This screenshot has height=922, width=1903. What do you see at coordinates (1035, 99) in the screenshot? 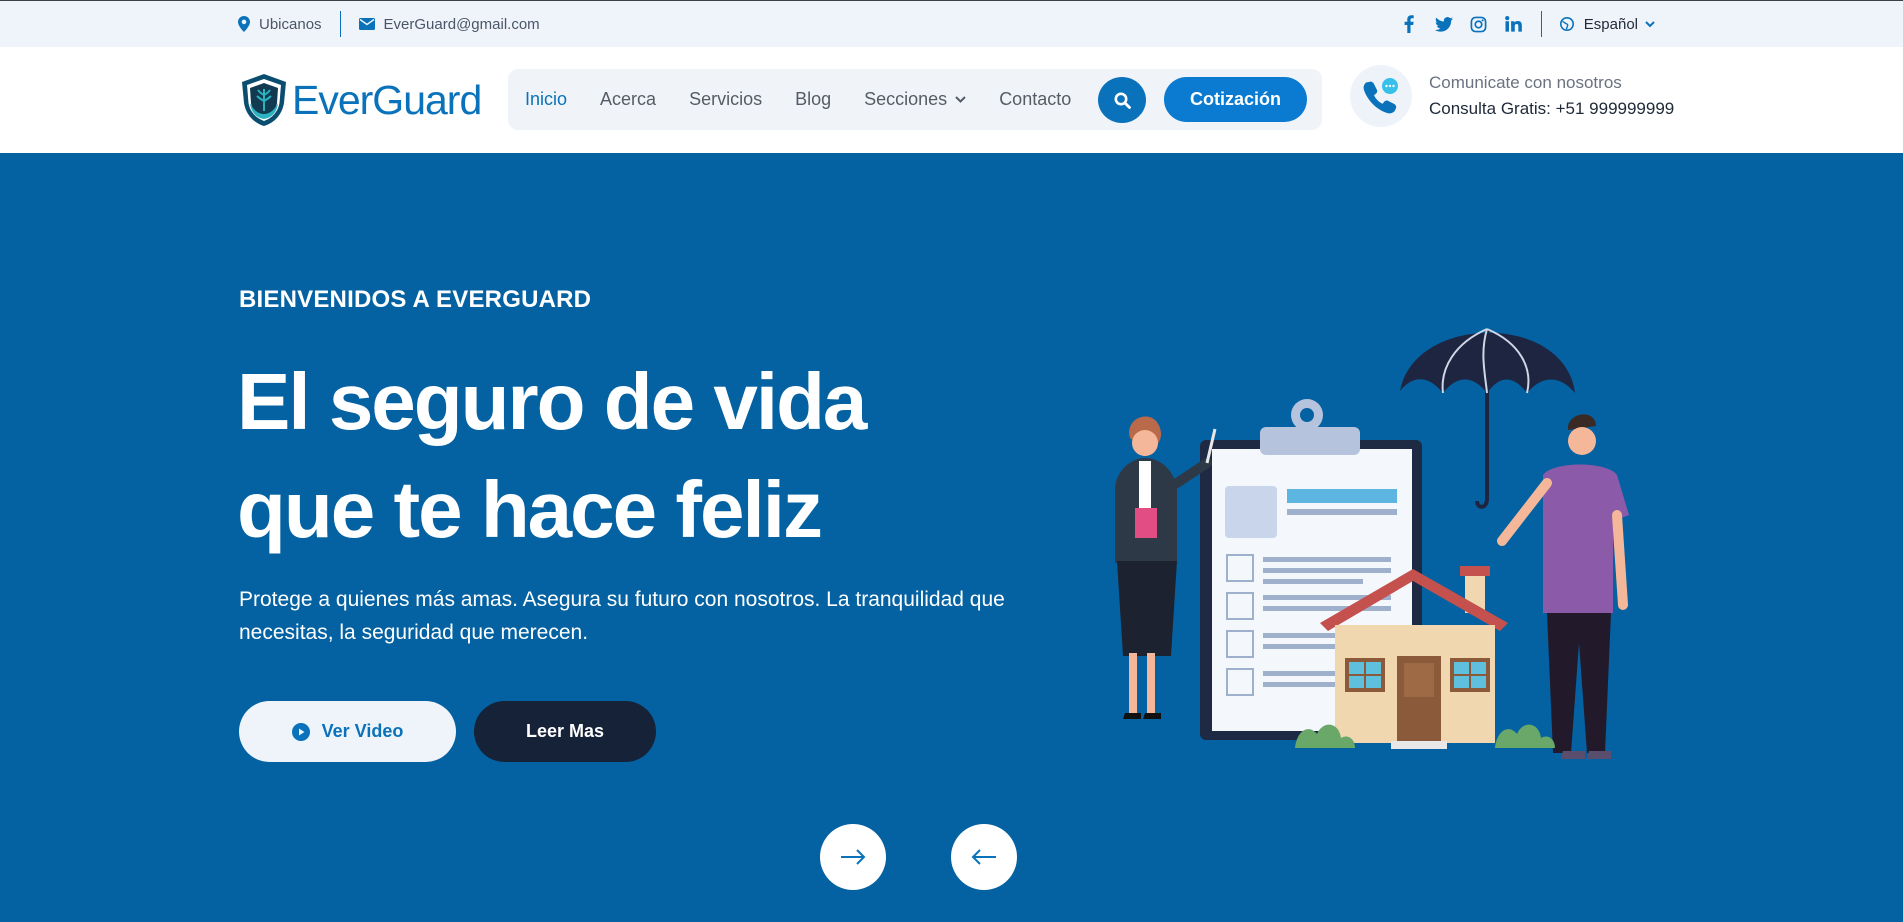
I see `nav-item-contacto: Contacto` at bounding box center [1035, 99].